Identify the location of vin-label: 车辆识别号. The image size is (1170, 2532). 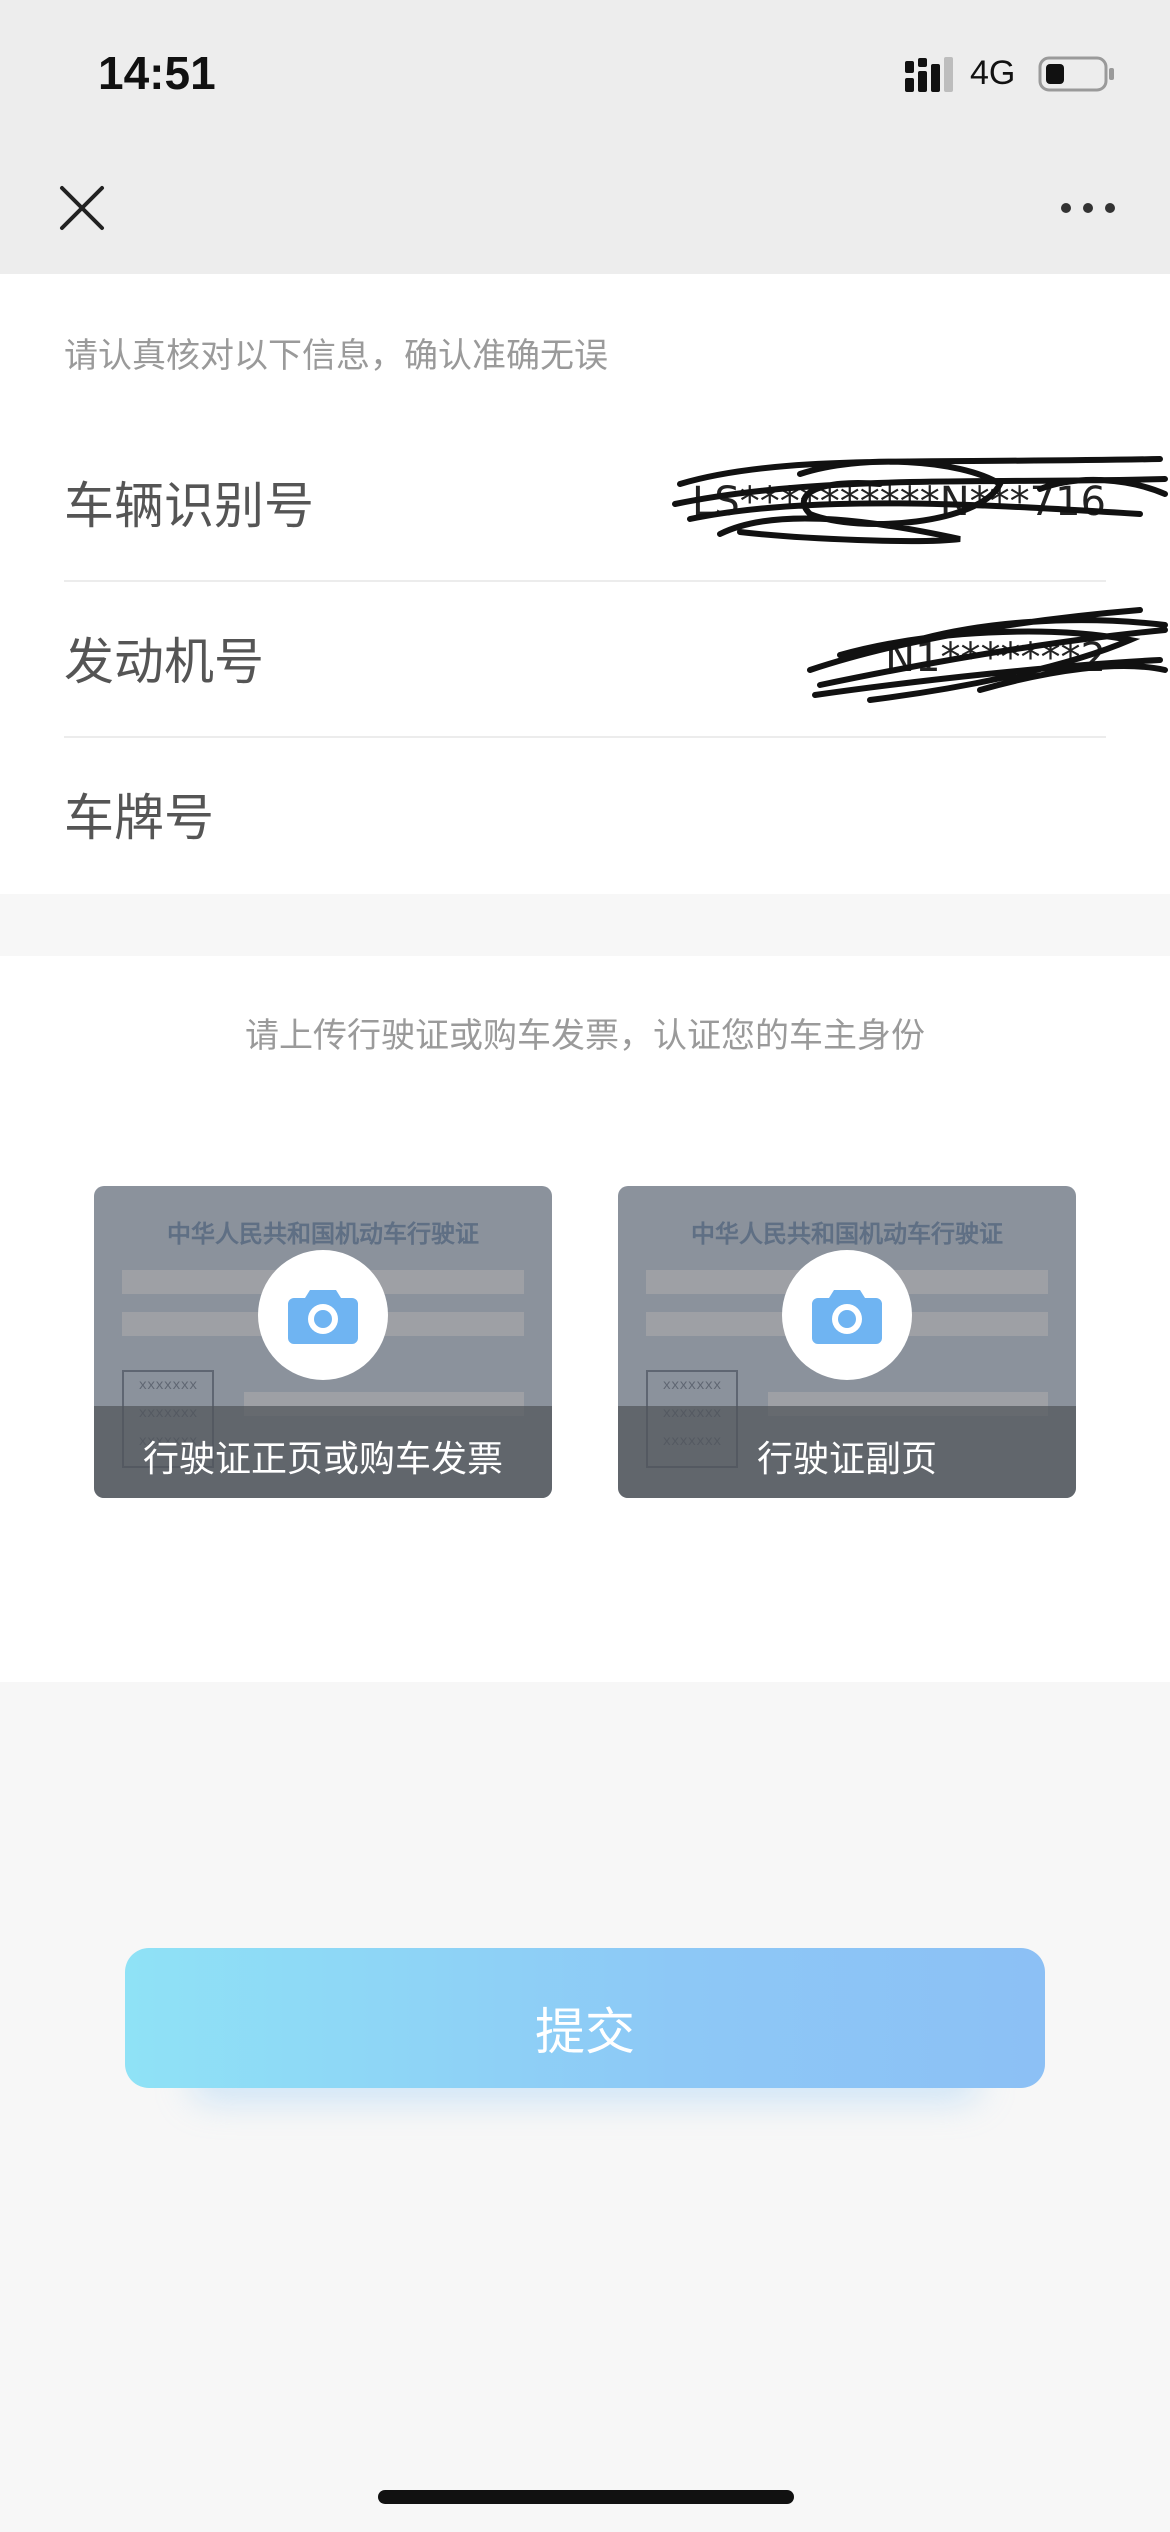
(189, 506).